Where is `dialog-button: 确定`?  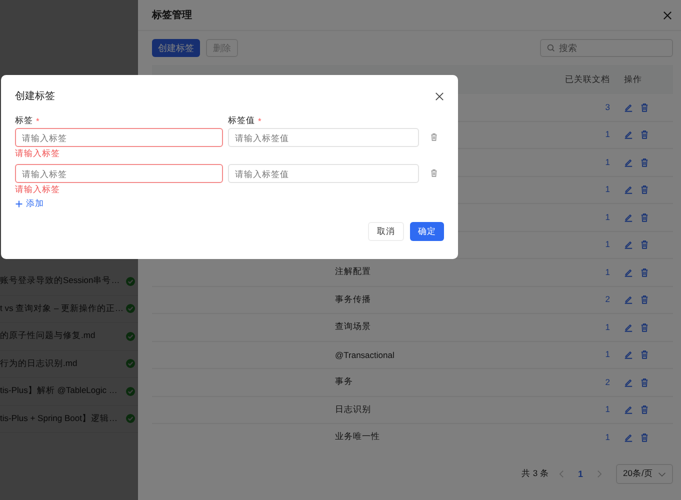 dialog-button: 确定 is located at coordinates (427, 231).